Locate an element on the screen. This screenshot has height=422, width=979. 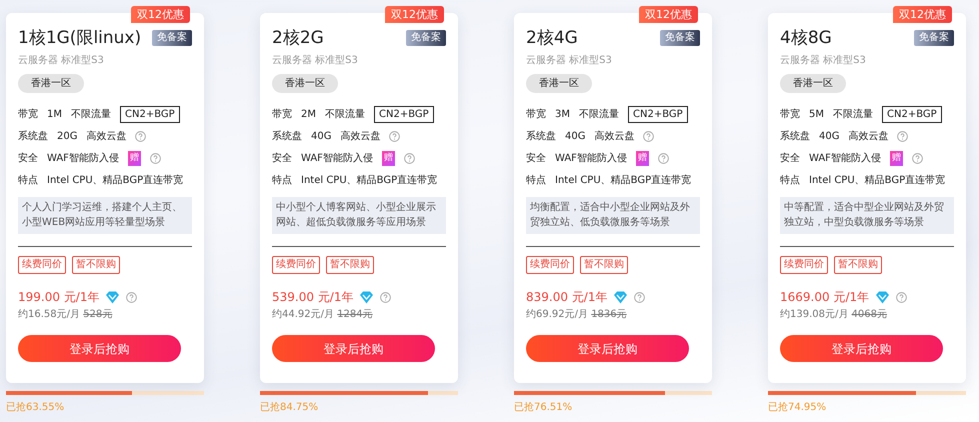
sold-percentage: 已抢84.75% is located at coordinates (290, 408).